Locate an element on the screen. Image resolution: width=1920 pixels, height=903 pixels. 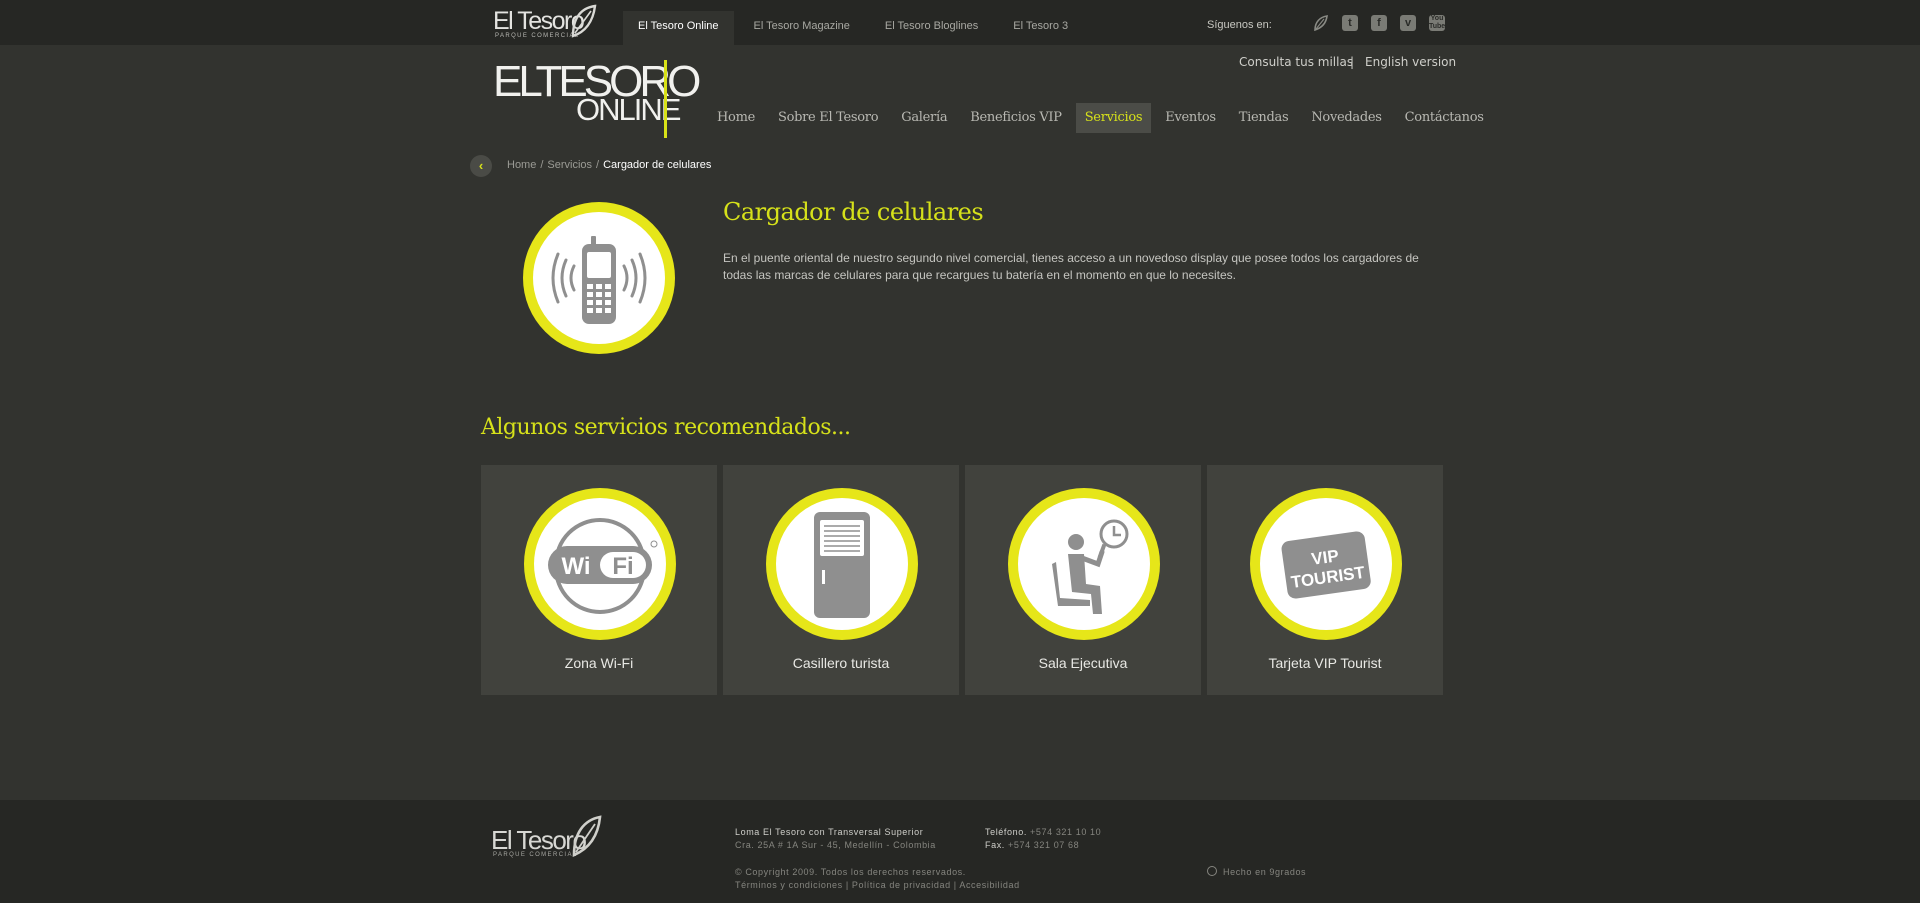
consulta-millas-link: Consulta tus millas is located at coordinates (1296, 62).